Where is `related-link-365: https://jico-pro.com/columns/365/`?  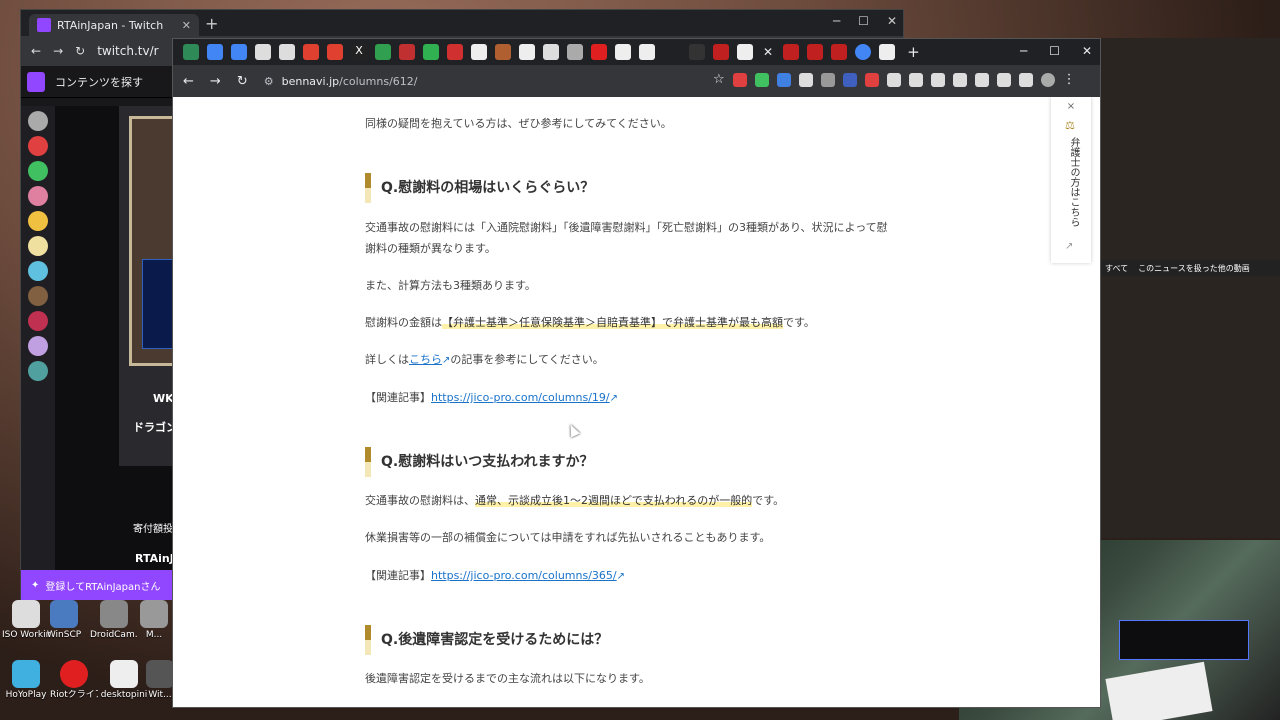
related-link-365: https://jico-pro.com/columns/365/ is located at coordinates (524, 575).